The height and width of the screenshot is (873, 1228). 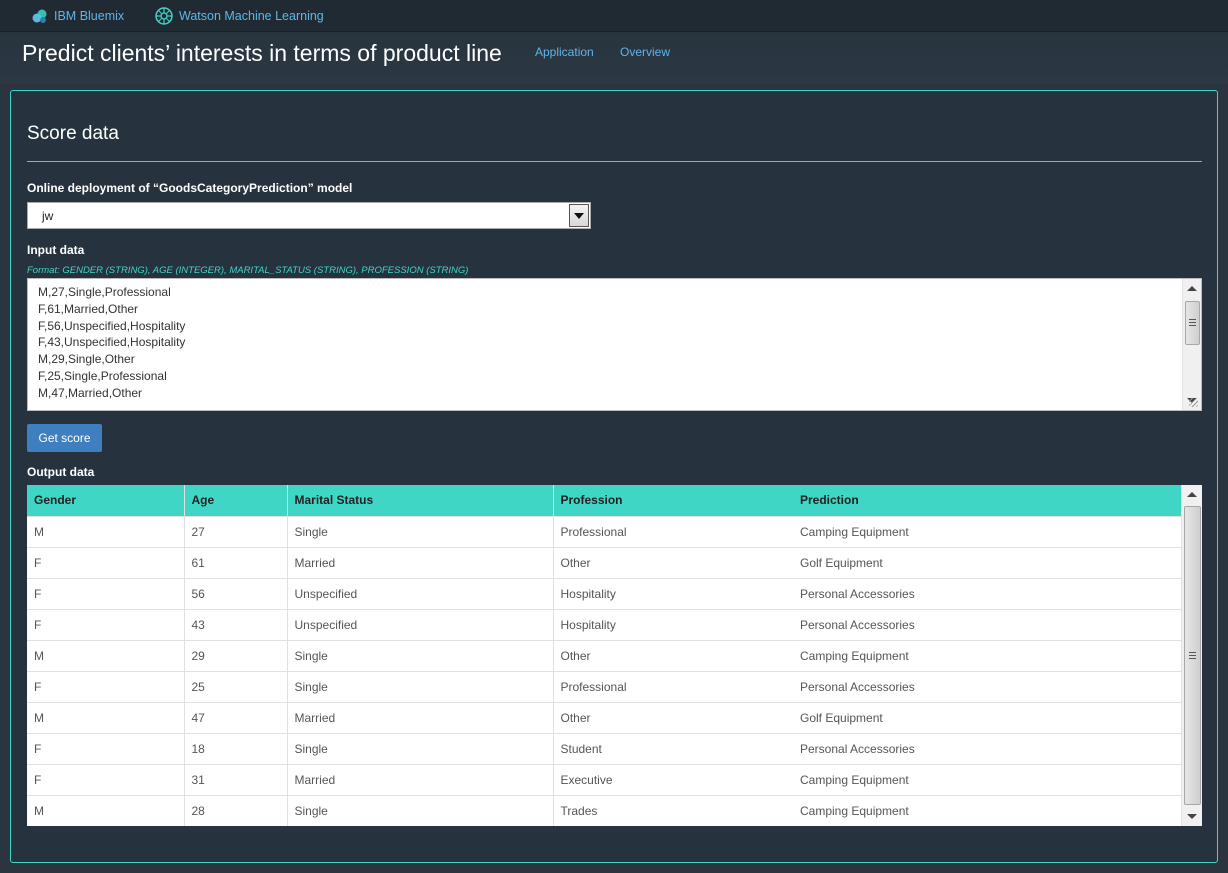 What do you see at coordinates (1193, 402) in the screenshot?
I see `resize-handle-icon` at bounding box center [1193, 402].